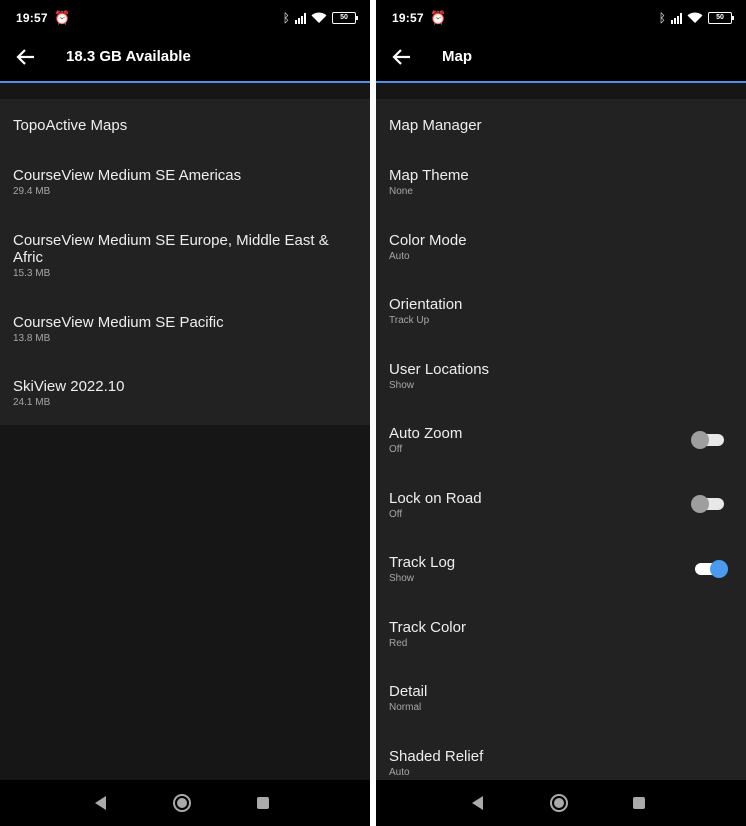  Describe the element at coordinates (560, 182) in the screenshot. I see `setting-map-theme: Map Theme None` at that location.